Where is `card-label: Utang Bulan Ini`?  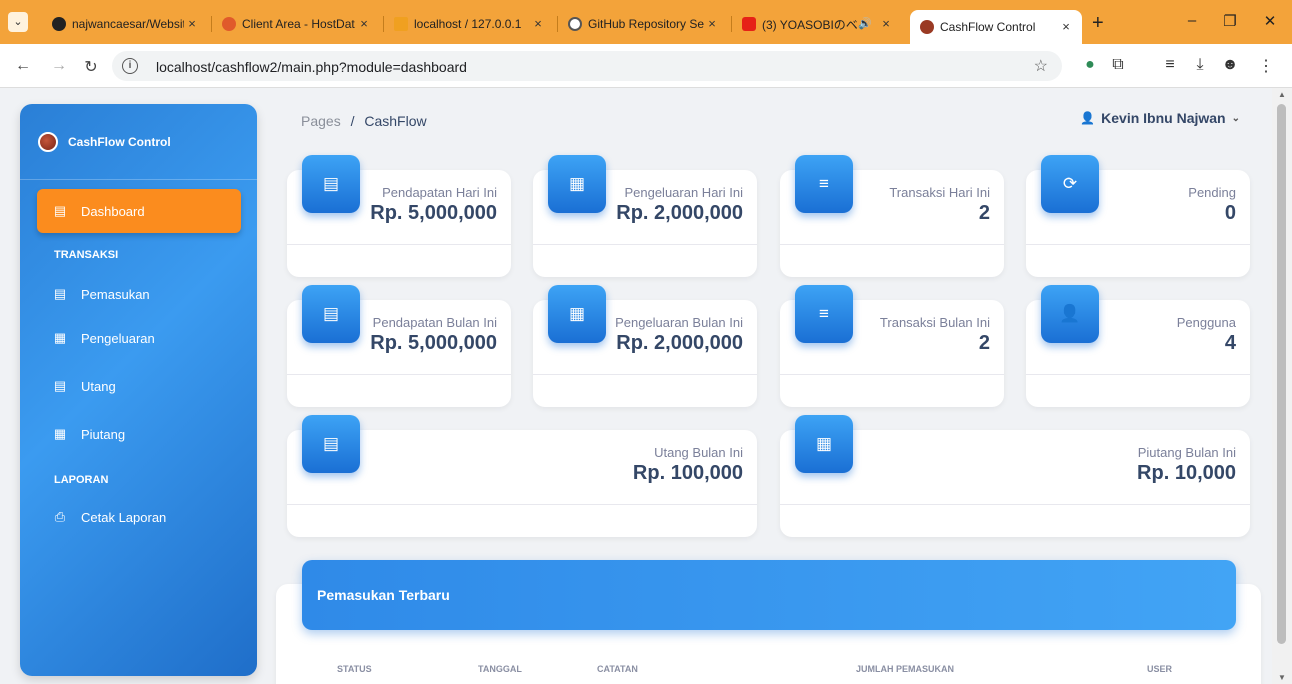 card-label: Utang Bulan Ini is located at coordinates (698, 452).